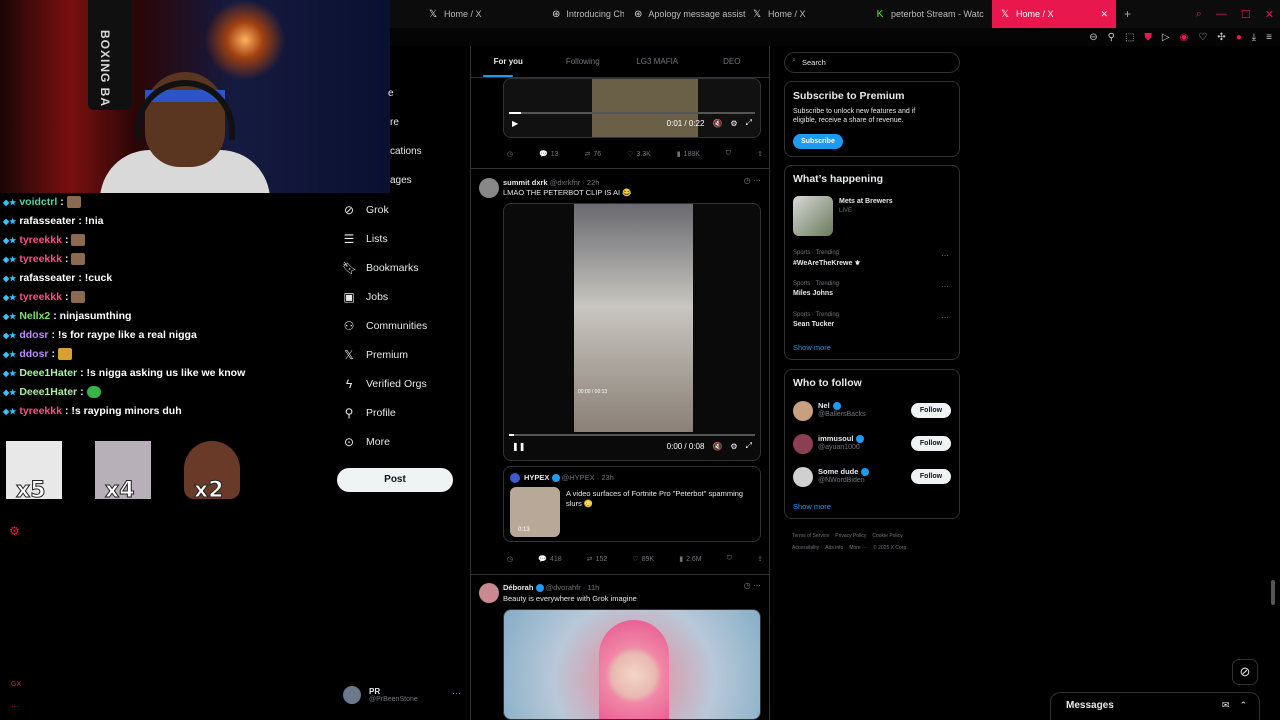 The height and width of the screenshot is (720, 1280). I want to click on nav-item-clipped: ages, so click(401, 180).